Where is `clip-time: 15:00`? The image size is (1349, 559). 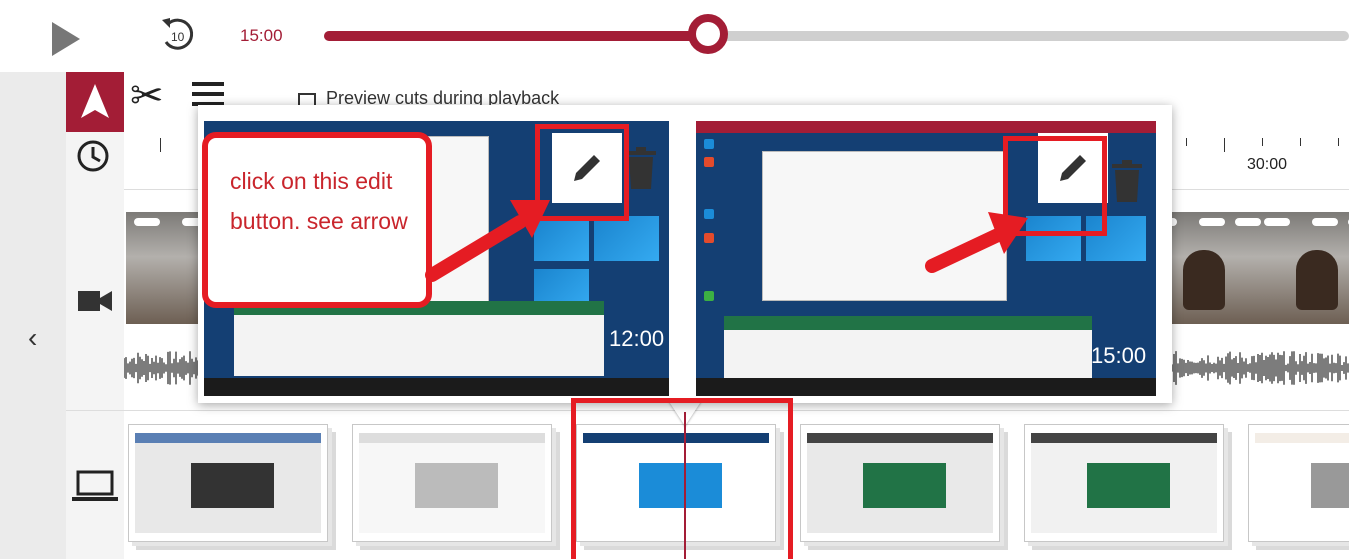 clip-time: 15:00 is located at coordinates (1119, 355).